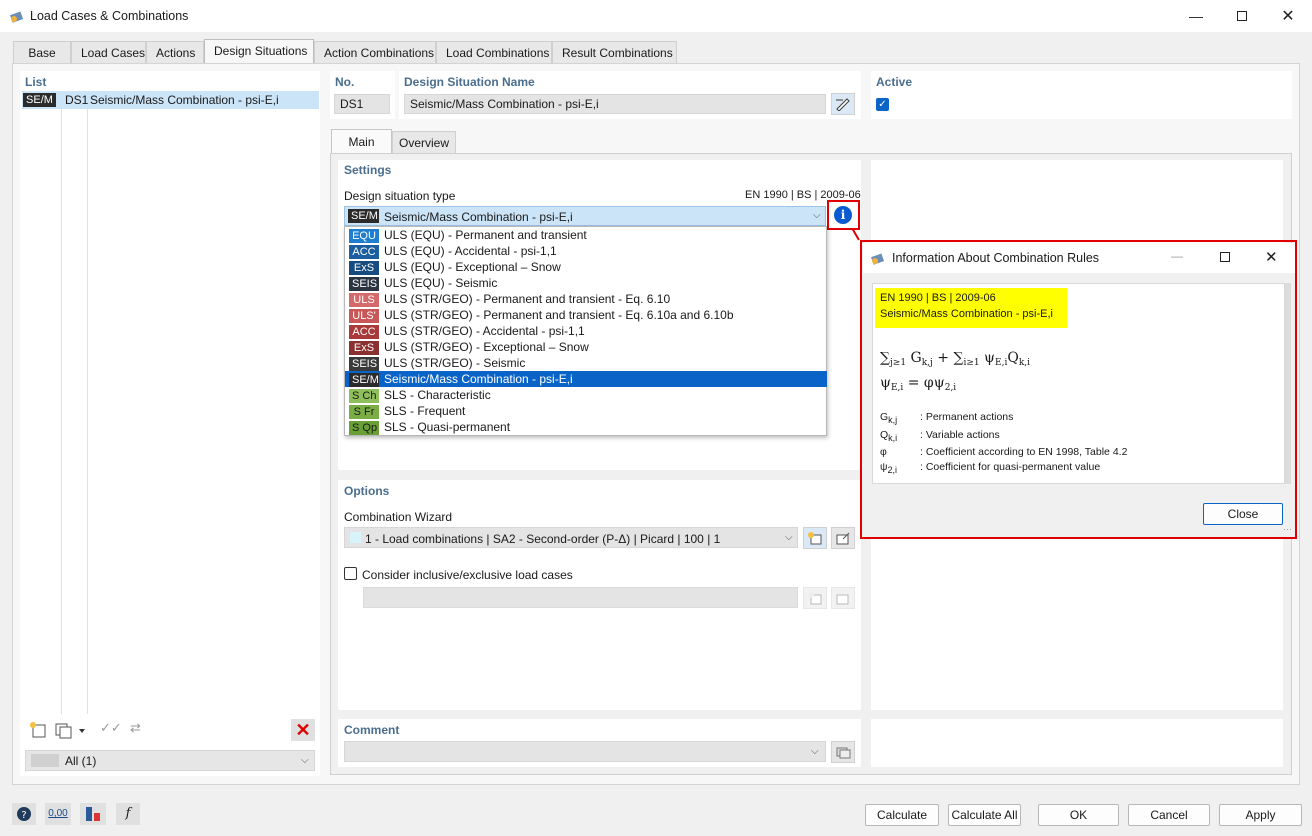  I want to click on name-field: Seismic/Mass Combination - psi-E,i, so click(615, 104).